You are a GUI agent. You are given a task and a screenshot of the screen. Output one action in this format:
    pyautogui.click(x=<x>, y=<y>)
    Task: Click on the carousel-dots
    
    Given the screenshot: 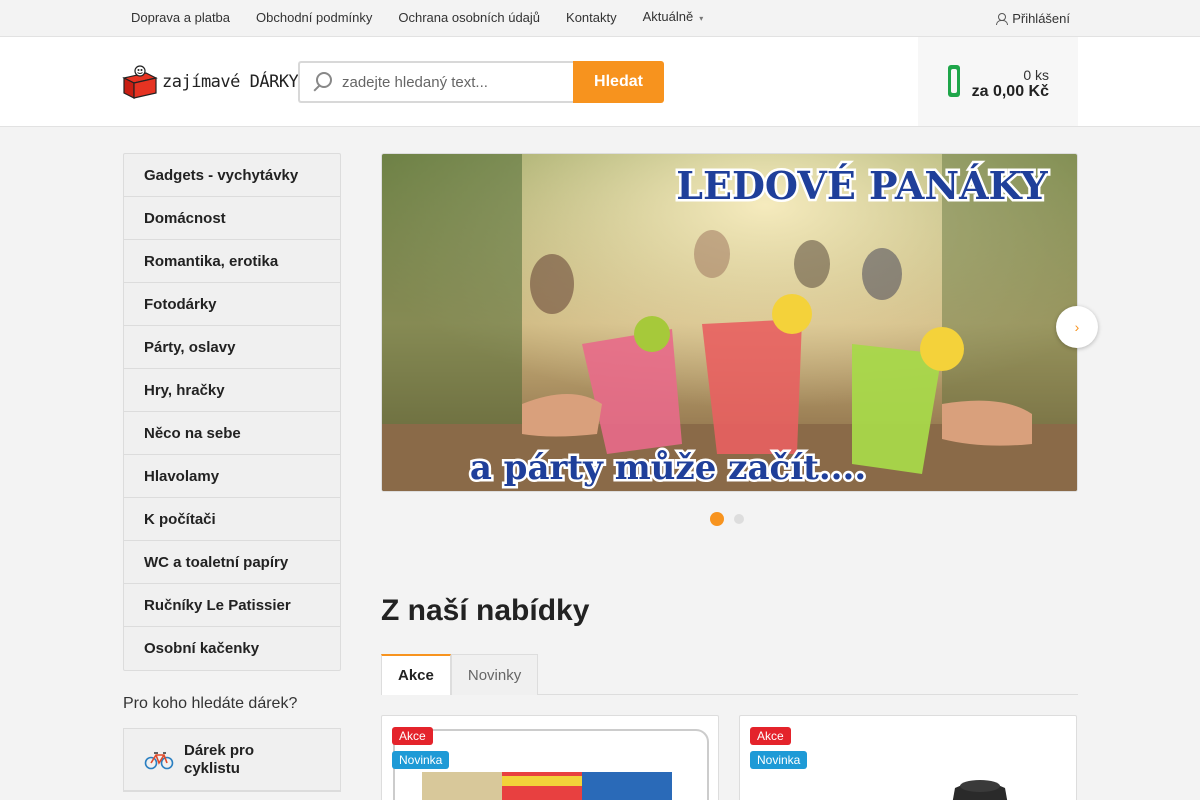 What is the action you would take?
    pyautogui.click(x=727, y=519)
    